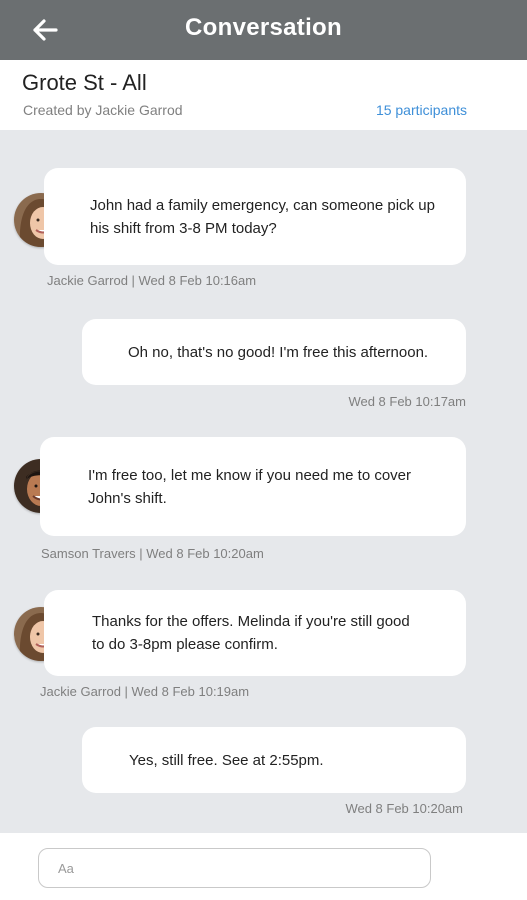 The image size is (527, 900). I want to click on message-meta: Samson Travers | Wed 8 Feb 10:20am, so click(152, 553).